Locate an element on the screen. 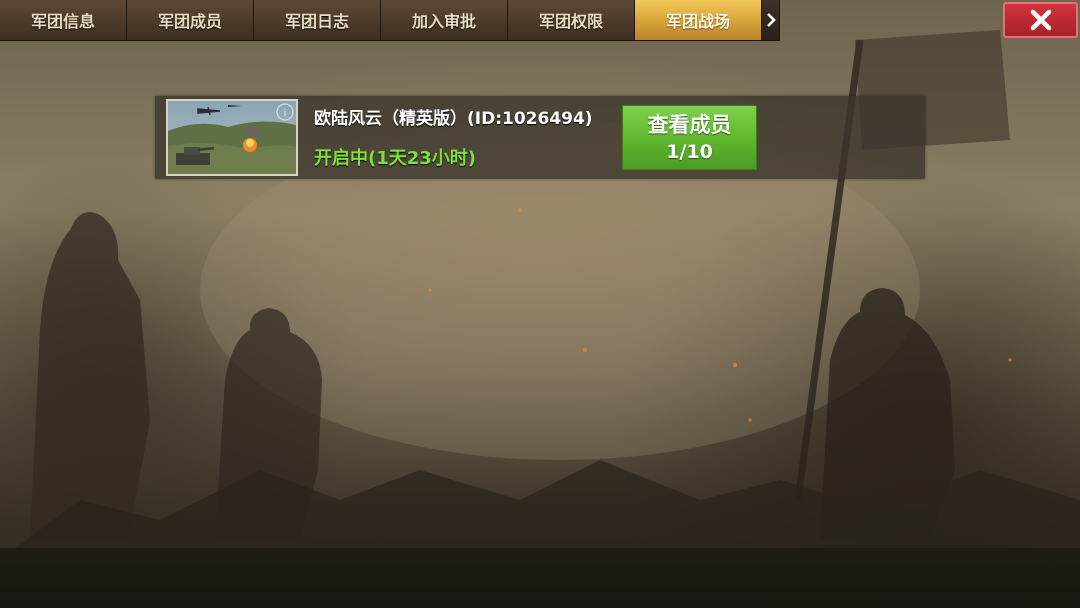 This screenshot has height=608, width=1080. member-count: 1/10 is located at coordinates (689, 151).